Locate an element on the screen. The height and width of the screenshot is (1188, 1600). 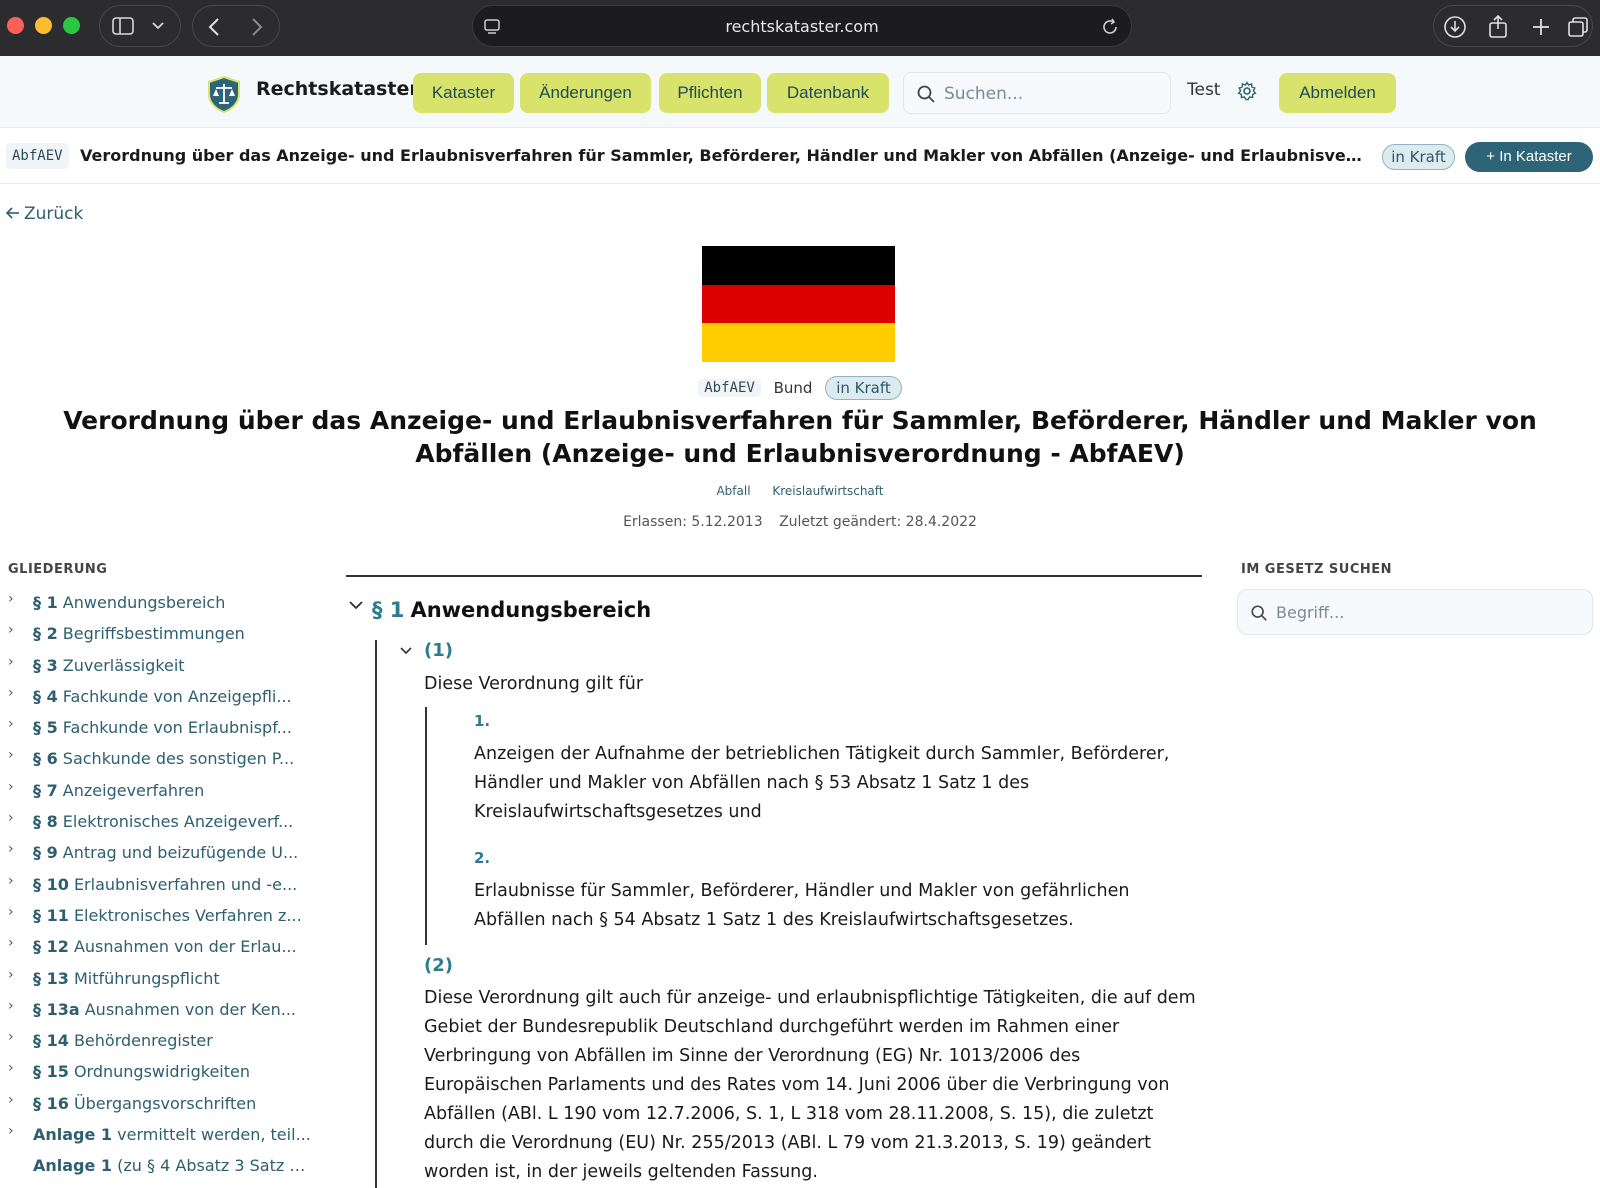
content-divider is located at coordinates (774, 576).